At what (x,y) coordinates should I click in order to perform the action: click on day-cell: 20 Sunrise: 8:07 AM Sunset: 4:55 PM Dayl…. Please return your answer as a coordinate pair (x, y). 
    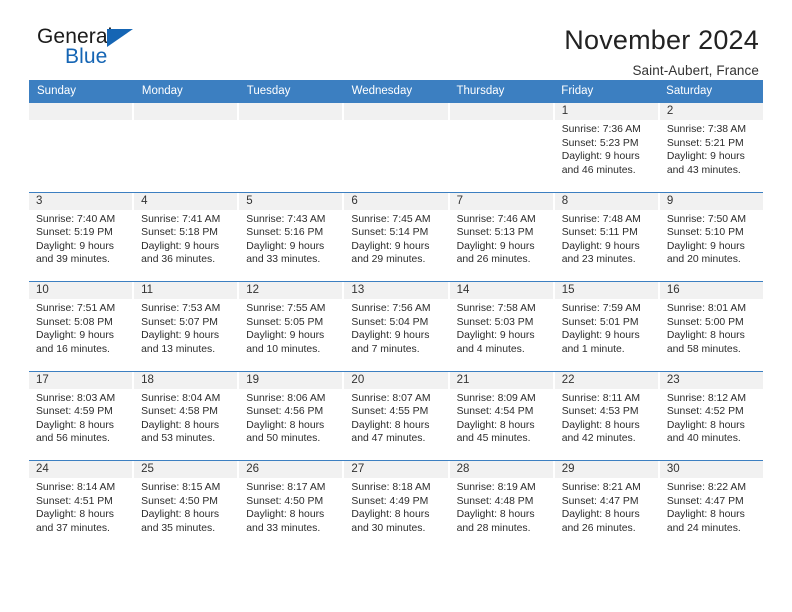
    Looking at the image, I should click on (396, 415).